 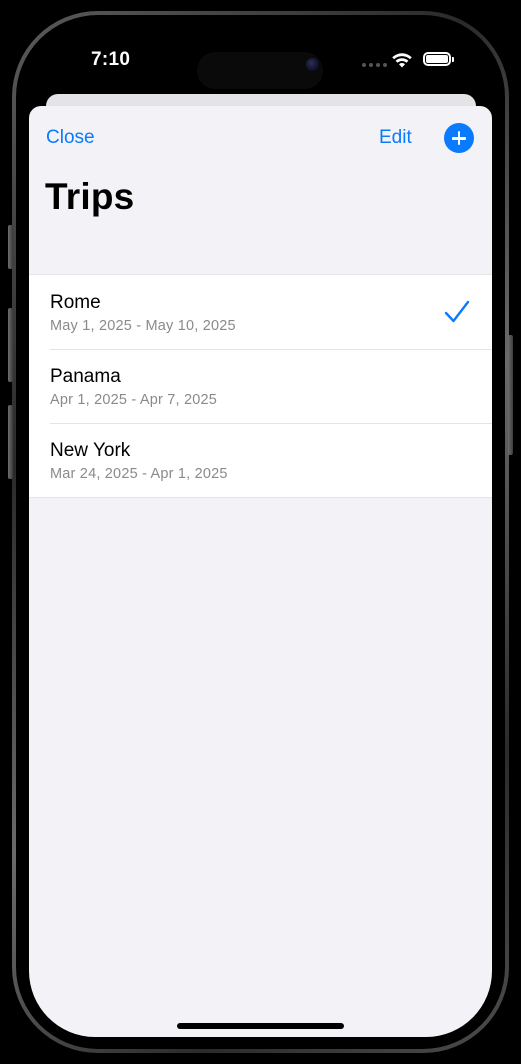 I want to click on trip-dates: Mar 24, 2025 - Apr 1, 2025, so click(x=139, y=474).